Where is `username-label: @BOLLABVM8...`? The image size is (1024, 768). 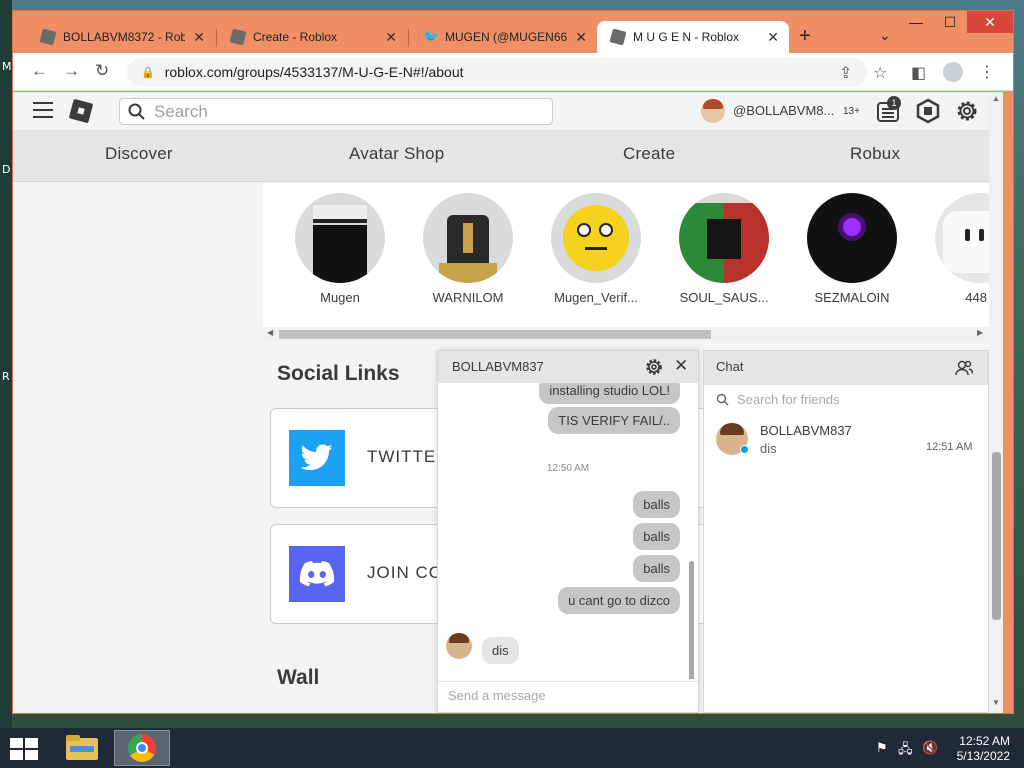
username-label: @BOLLABVM8... is located at coordinates (783, 110).